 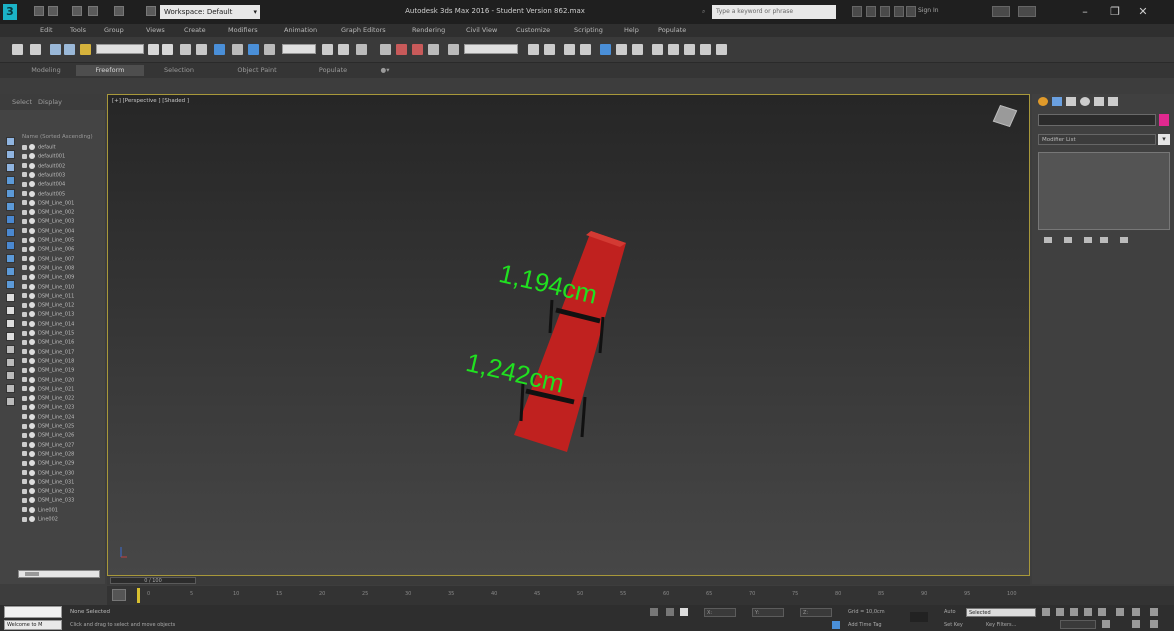 What do you see at coordinates (62, 408) in the screenshot?
I see `list-item: DSM_Line_023` at bounding box center [62, 408].